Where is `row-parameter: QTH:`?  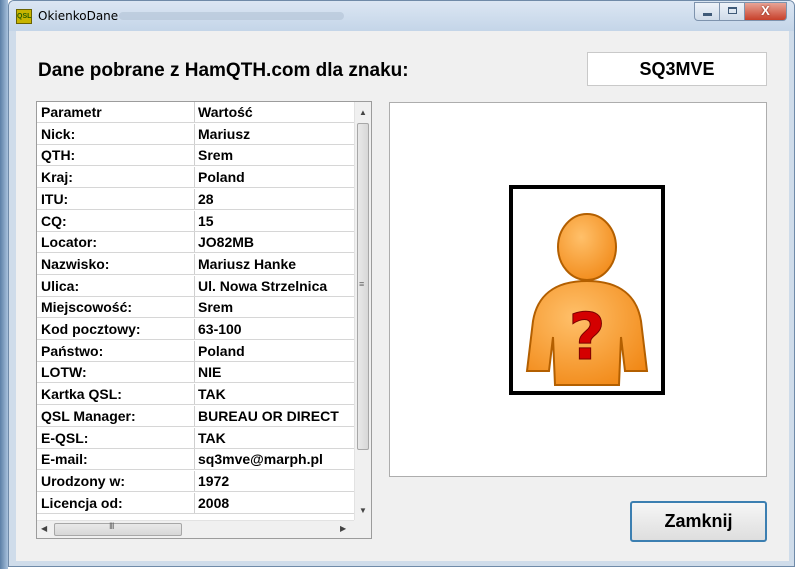
row-parameter: QTH: is located at coordinates (58, 155).